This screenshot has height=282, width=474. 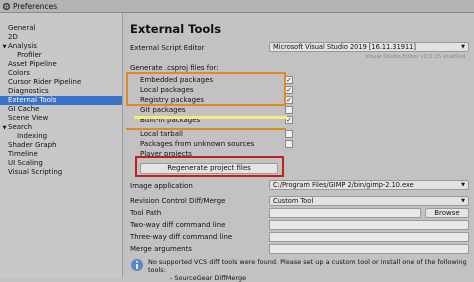 I want to click on package-row: Packages from unknown sources, so click(x=216, y=144).